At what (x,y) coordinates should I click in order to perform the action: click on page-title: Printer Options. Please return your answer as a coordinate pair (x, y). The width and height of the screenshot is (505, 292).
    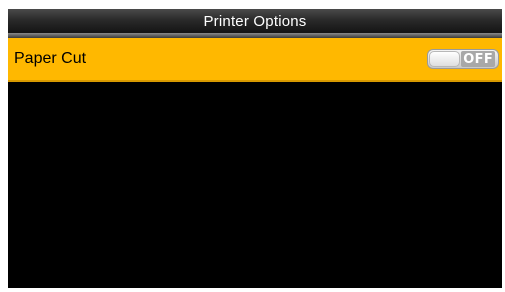
    Looking at the image, I should click on (255, 21).